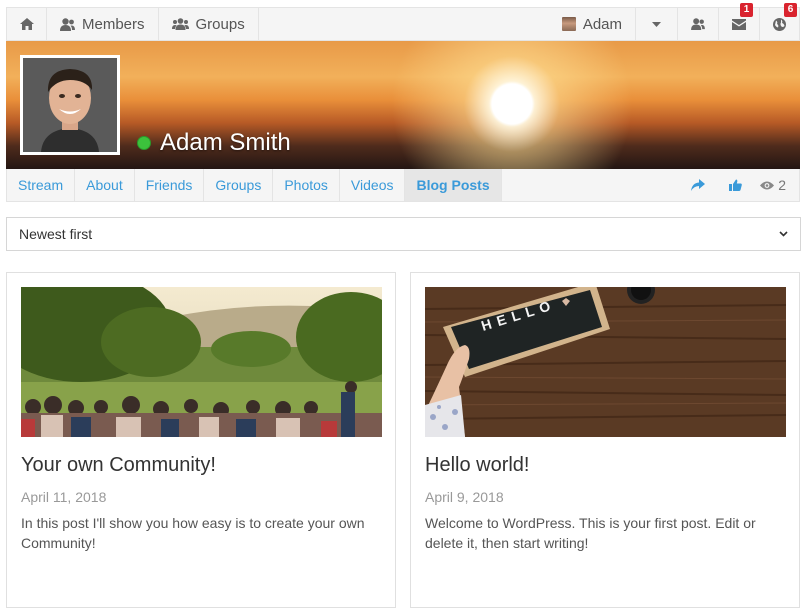  I want to click on tab-groups: Groups, so click(239, 185).